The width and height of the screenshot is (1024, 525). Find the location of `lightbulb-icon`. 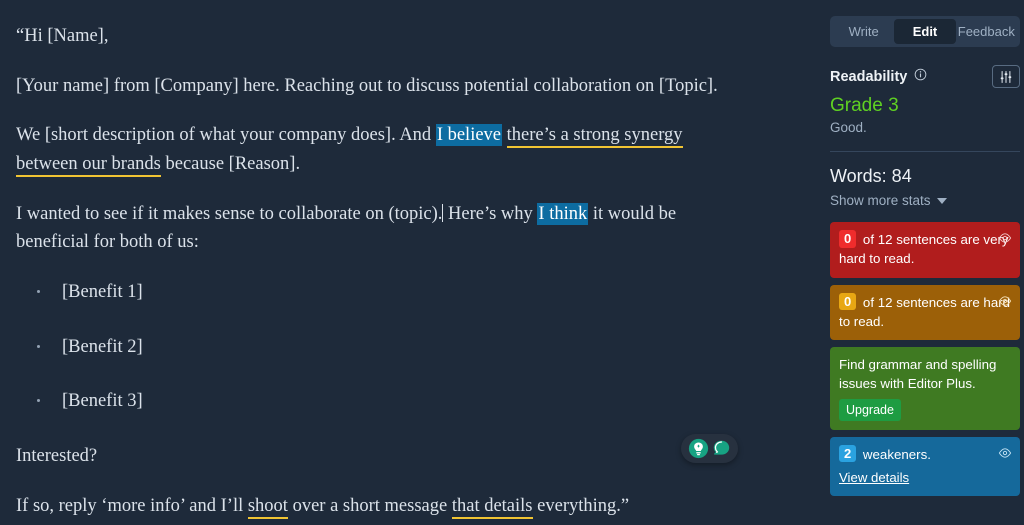

lightbulb-icon is located at coordinates (698, 448).